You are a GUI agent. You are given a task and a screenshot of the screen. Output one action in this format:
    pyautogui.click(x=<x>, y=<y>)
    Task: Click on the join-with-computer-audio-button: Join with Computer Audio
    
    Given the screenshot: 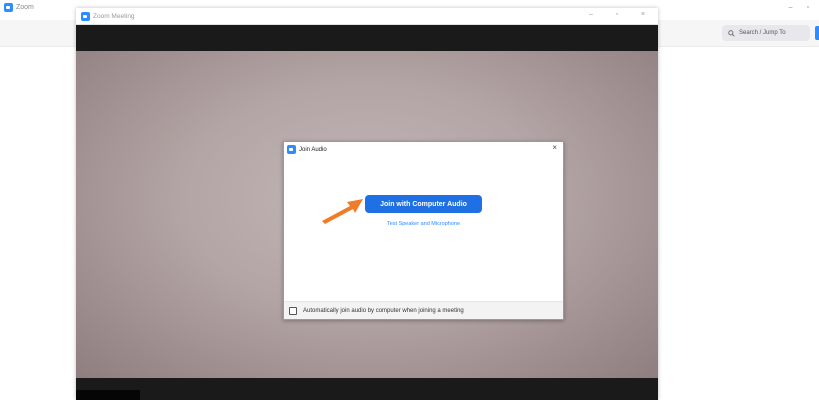 What is the action you would take?
    pyautogui.click(x=423, y=204)
    